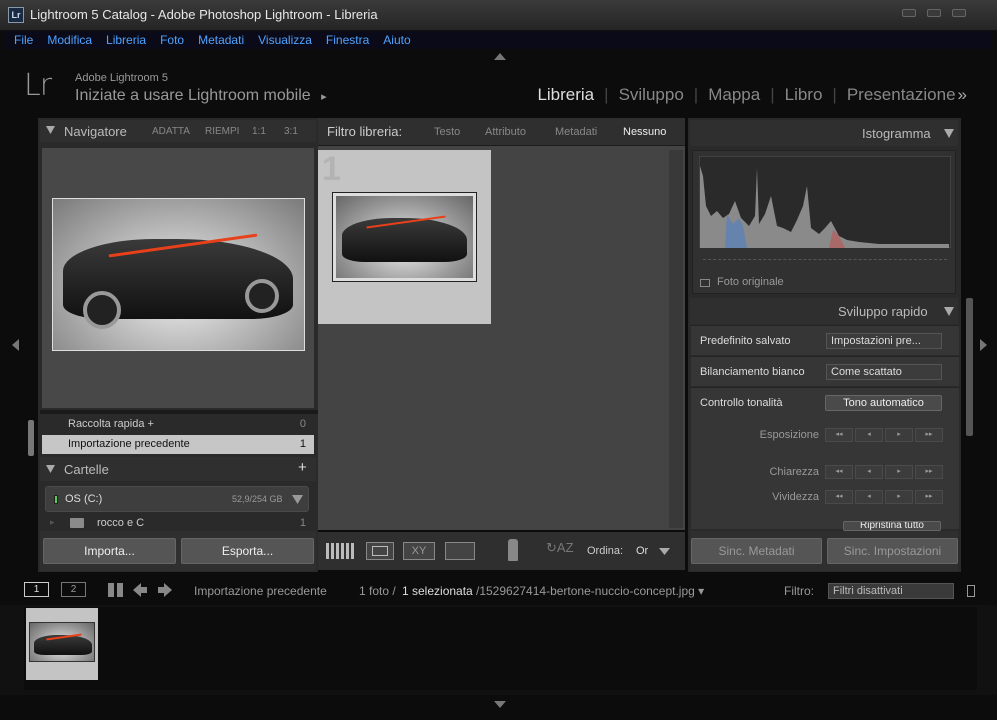 This screenshot has height=720, width=997. I want to click on selected-filename: /1529627414-bertone-nuccio-concept.jpg ▾, so click(590, 591).